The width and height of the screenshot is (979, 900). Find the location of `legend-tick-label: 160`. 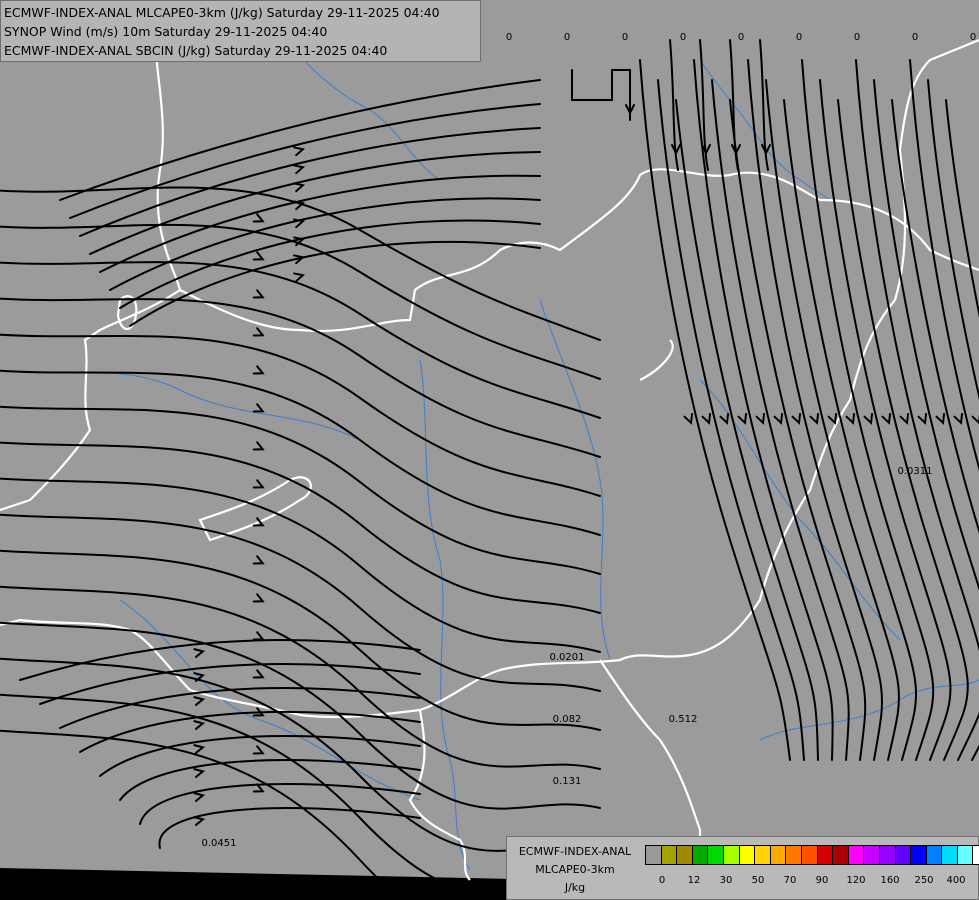

legend-tick-label: 160 is located at coordinates (890, 880).